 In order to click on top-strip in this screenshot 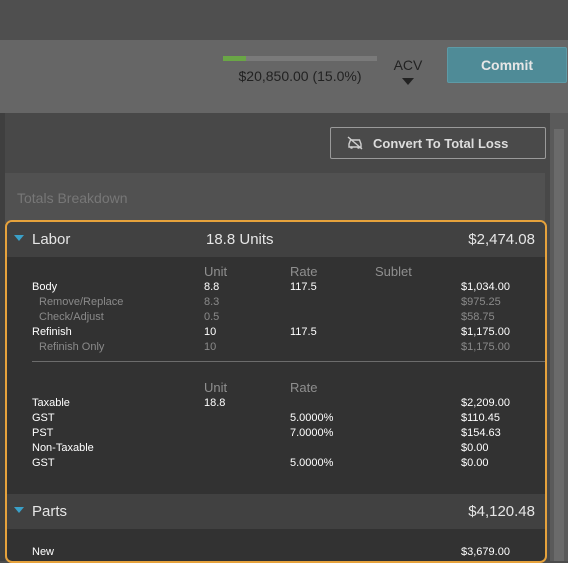, I will do `click(284, 20)`.